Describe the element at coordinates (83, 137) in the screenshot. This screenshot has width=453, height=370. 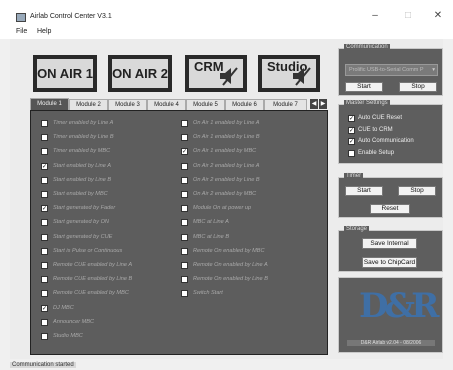
I see `checkbox-label: Timer enabled by Line B` at that location.